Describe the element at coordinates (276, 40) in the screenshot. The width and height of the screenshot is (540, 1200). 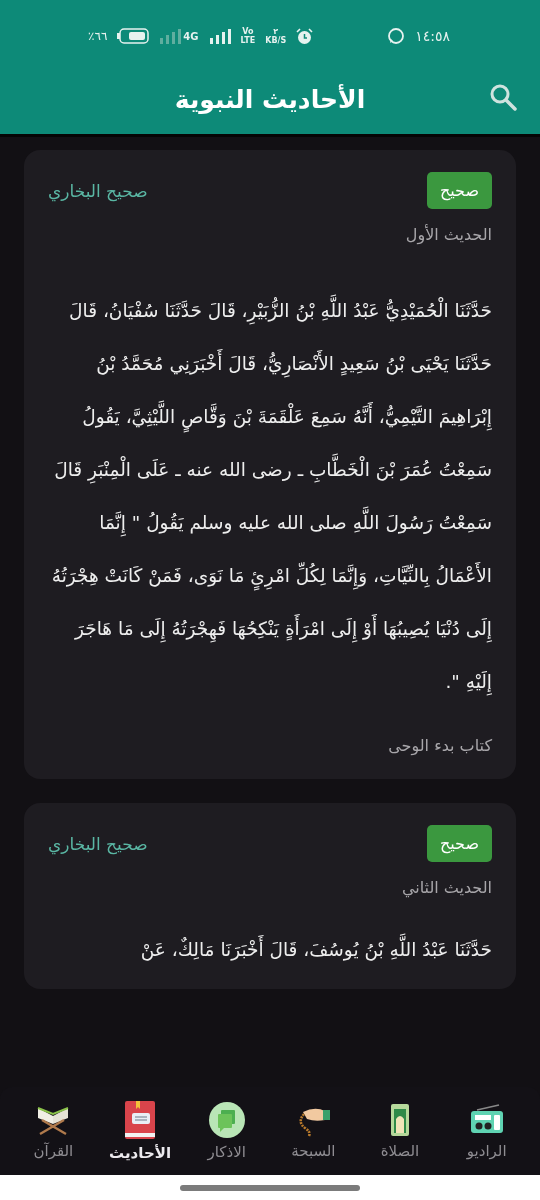
I see `speed-unit: KB/S` at that location.